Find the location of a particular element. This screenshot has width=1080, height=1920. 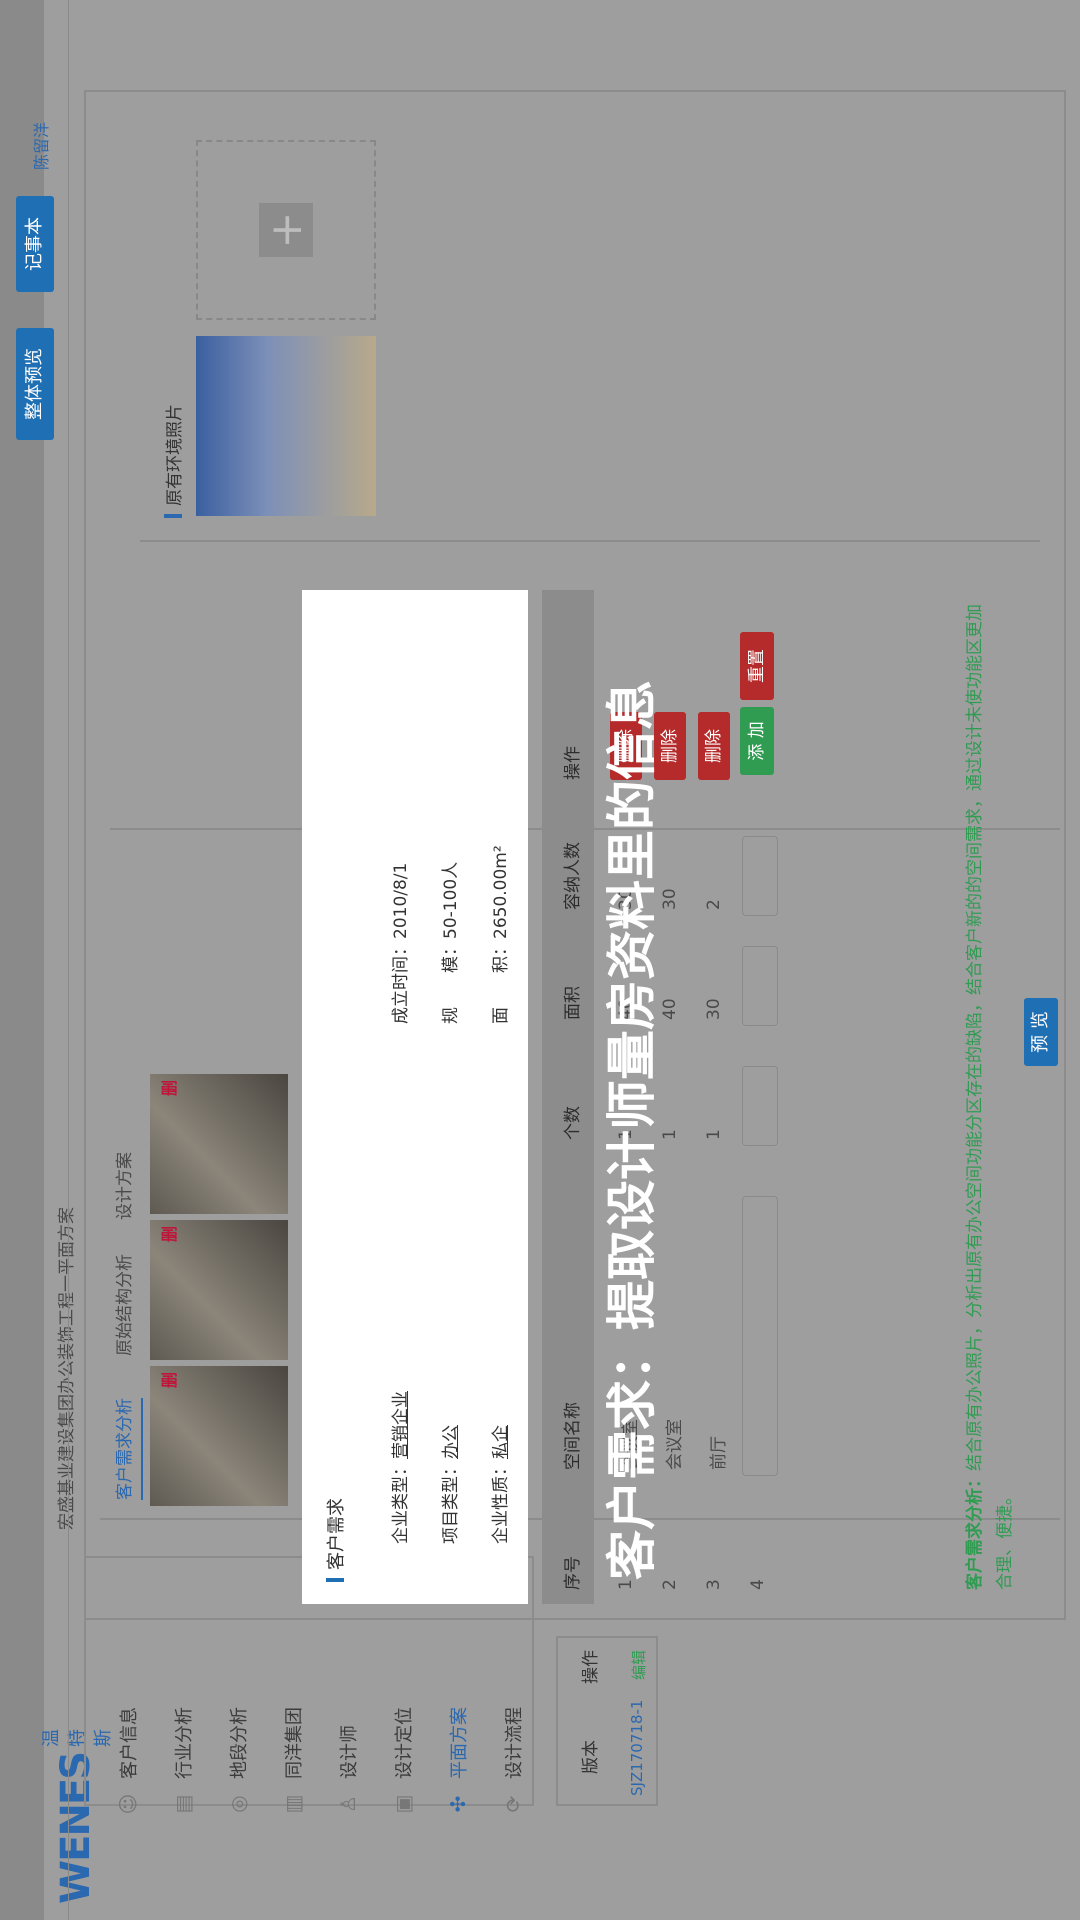

designer-icon: ♙ is located at coordinates (348, 1804).